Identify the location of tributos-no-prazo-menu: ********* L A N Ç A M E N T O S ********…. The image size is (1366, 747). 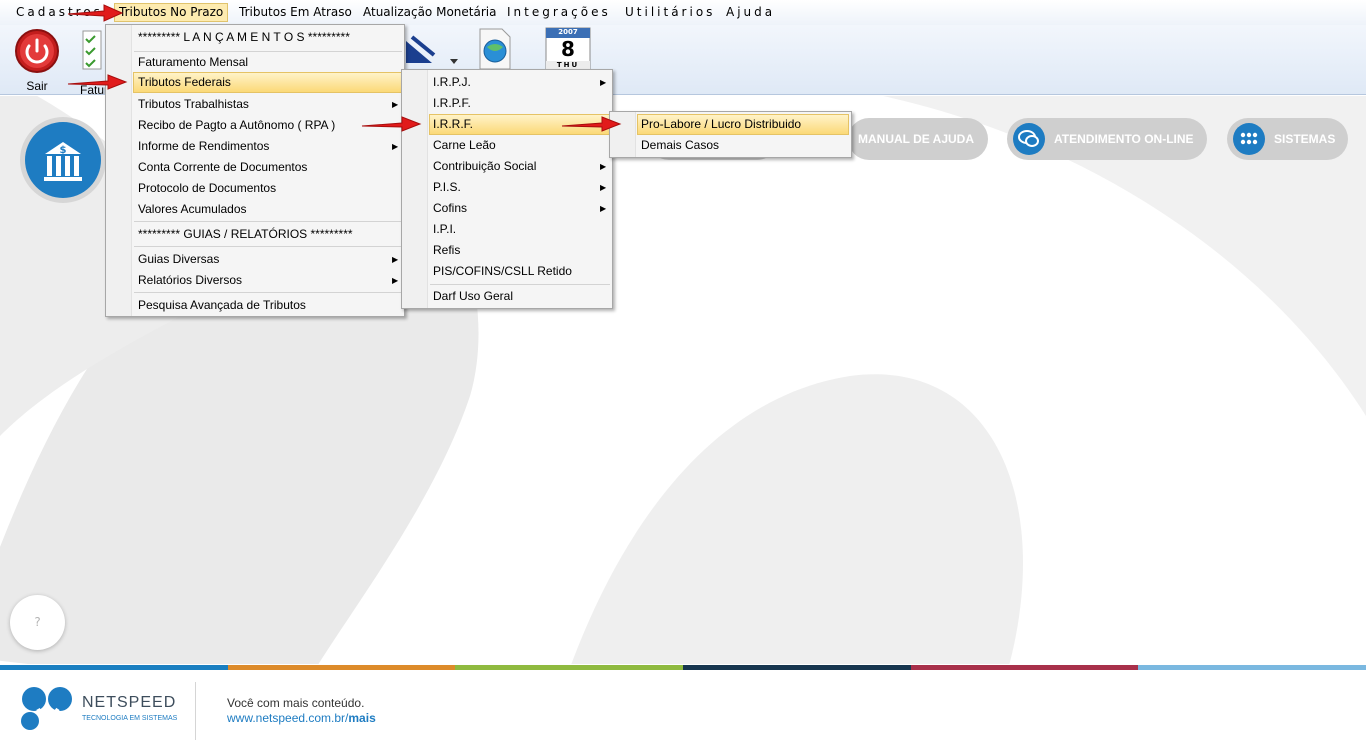
(255, 170).